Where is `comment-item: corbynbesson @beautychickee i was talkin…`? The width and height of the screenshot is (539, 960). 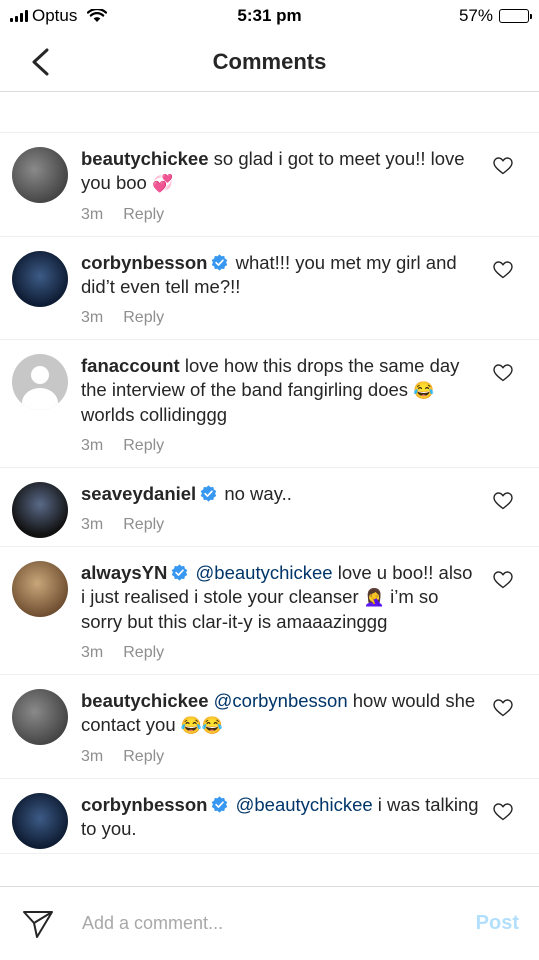
comment-item: corbynbesson @beautychickee i was talkin… is located at coordinates (269, 816).